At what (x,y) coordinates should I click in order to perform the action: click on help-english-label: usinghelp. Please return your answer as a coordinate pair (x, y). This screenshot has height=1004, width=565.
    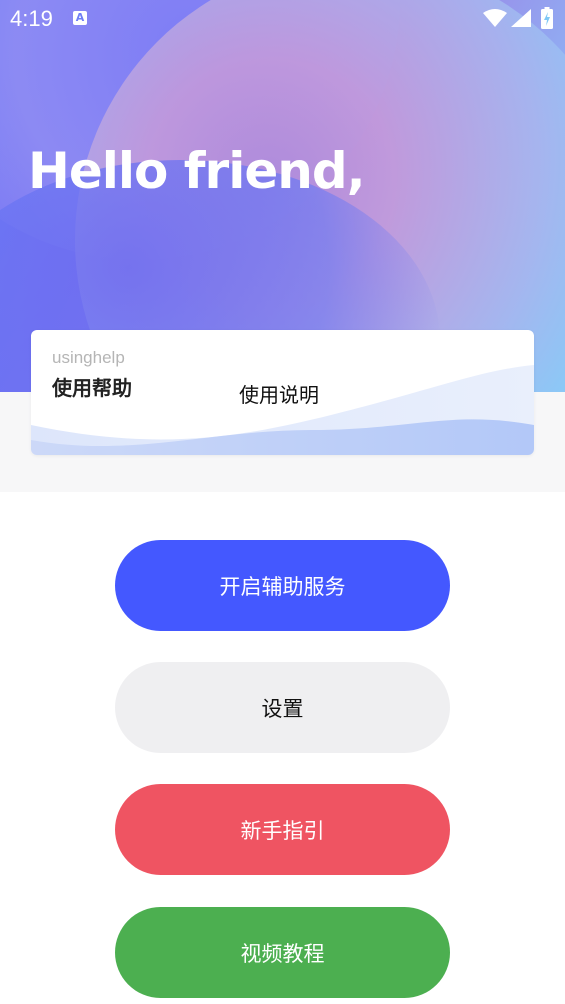
    Looking at the image, I should click on (88, 357).